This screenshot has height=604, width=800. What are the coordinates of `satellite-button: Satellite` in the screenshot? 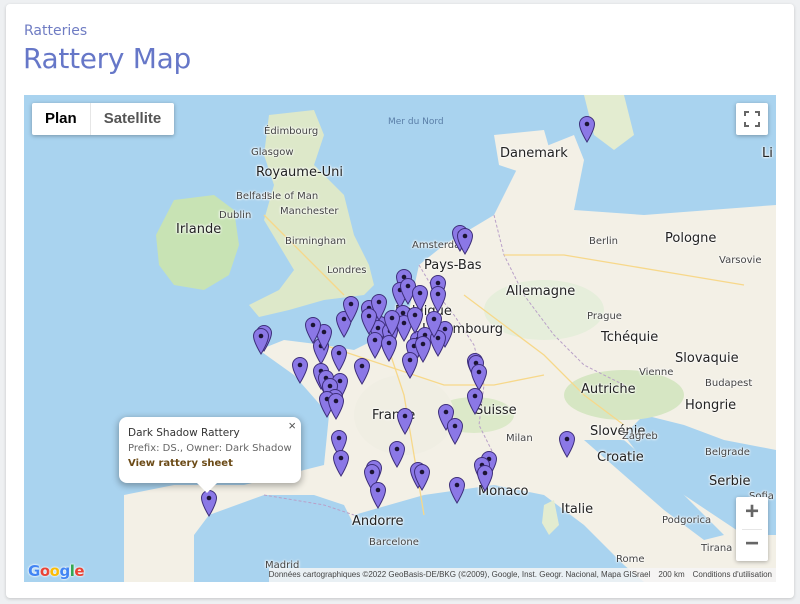 It's located at (133, 119).